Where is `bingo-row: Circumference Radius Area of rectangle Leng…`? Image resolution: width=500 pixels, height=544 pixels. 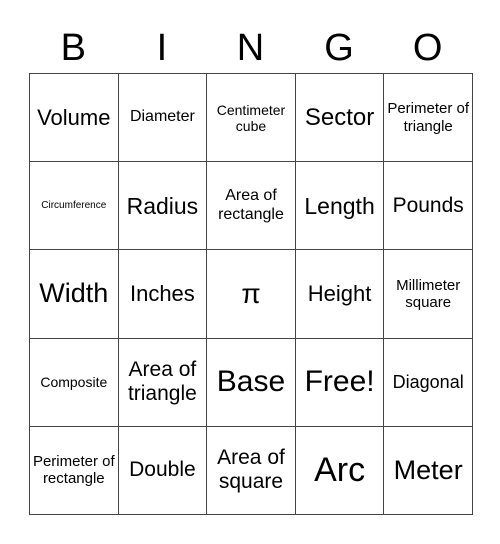 bingo-row: Circumference Radius Area of rectangle Leng… is located at coordinates (251, 206).